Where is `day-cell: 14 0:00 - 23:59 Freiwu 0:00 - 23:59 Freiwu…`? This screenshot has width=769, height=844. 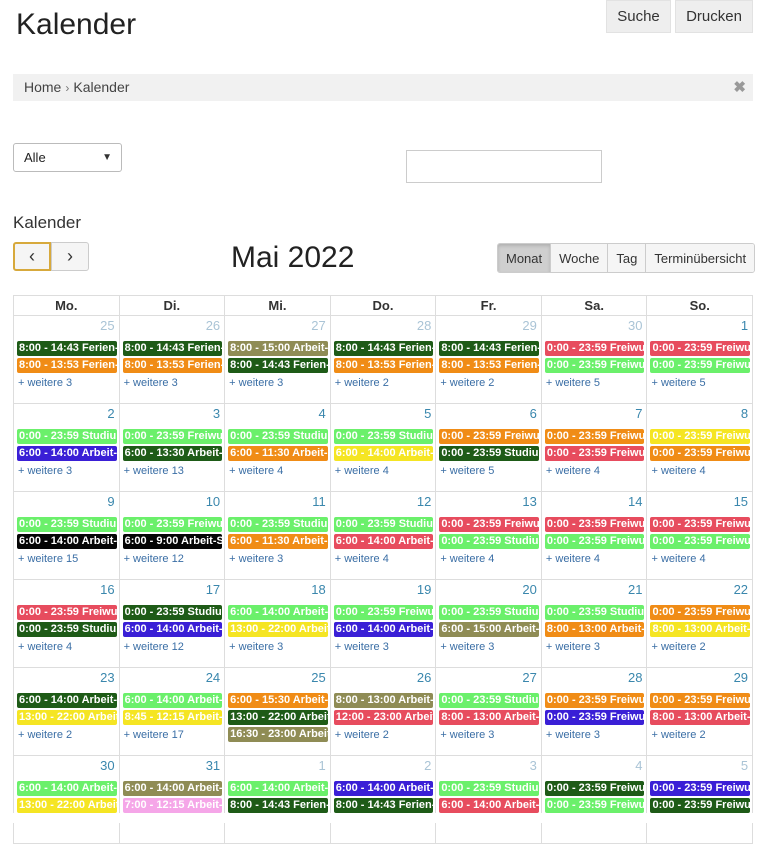
day-cell: 14 0:00 - 23:59 Freiwu 0:00 - 23:59 Freiwu… is located at coordinates (593, 535).